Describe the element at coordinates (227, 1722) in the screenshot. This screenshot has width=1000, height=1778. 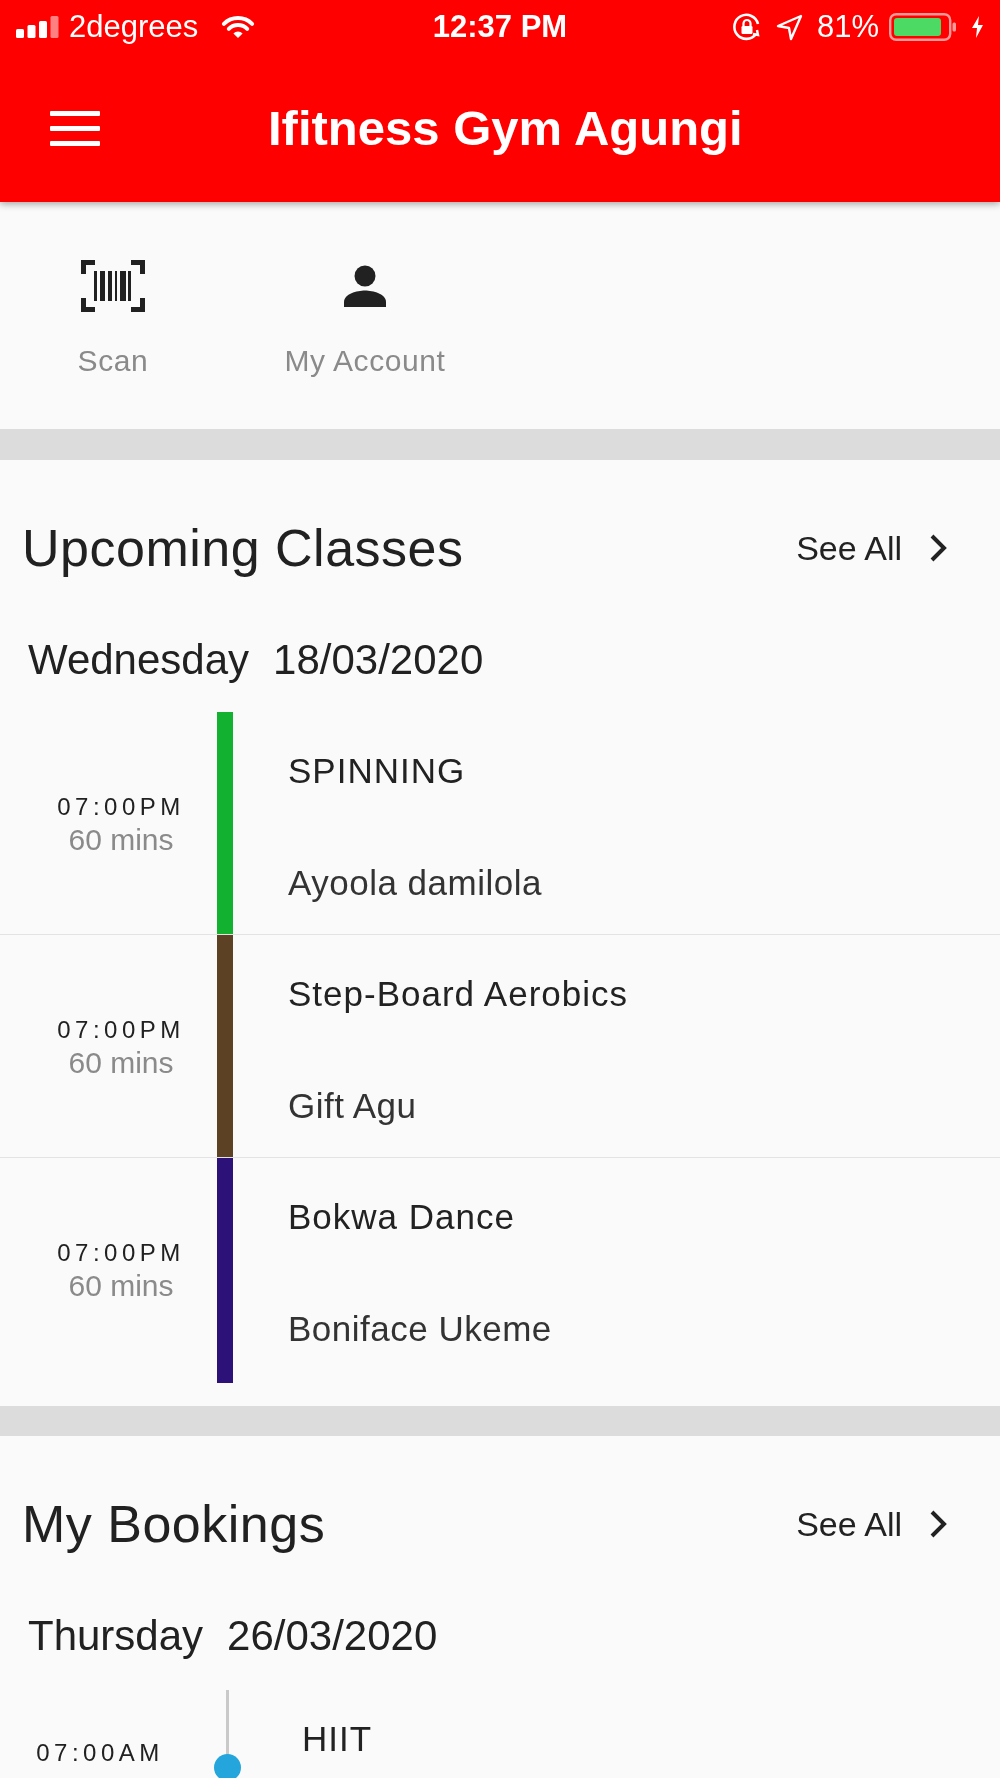
I see `timeline-line` at that location.